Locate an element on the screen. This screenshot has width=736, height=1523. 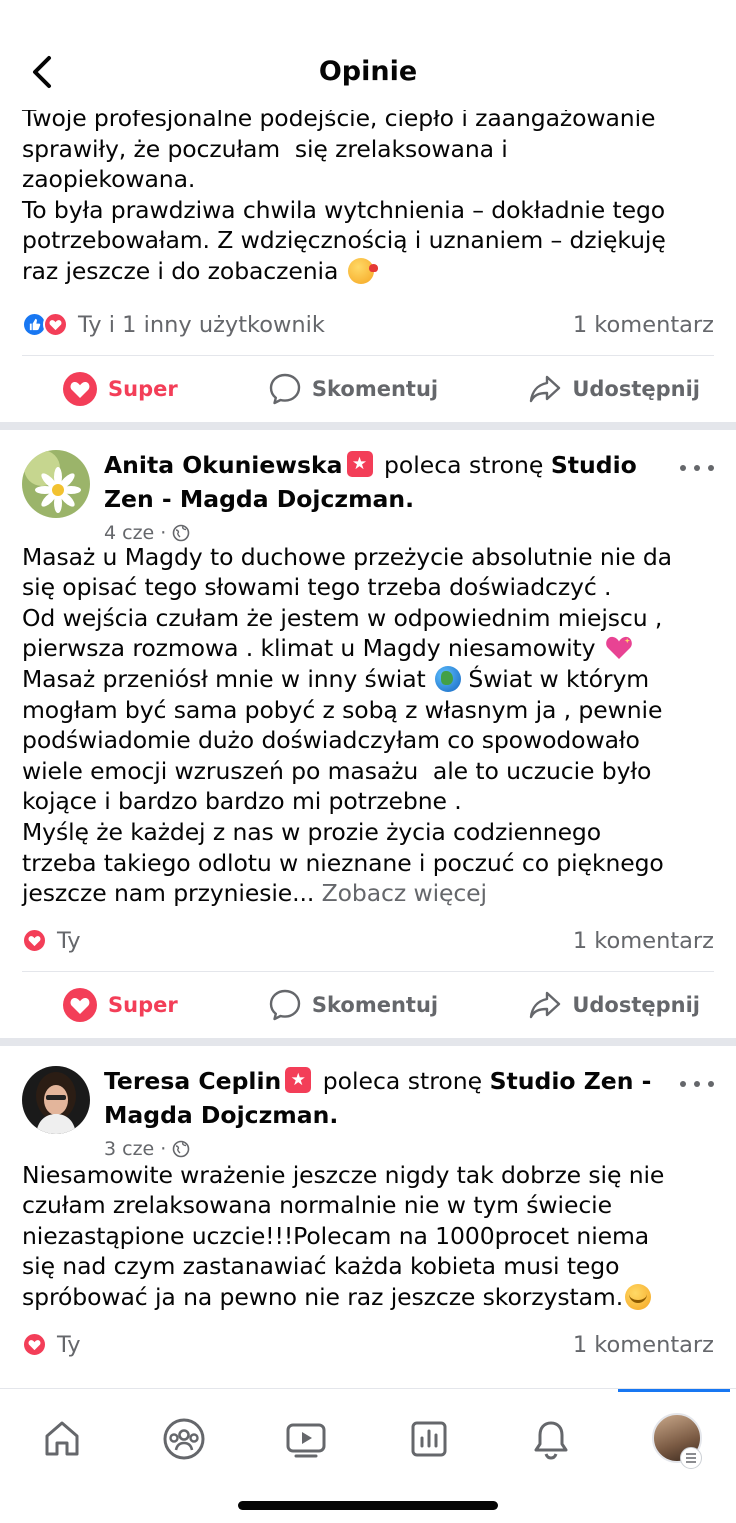
video-icon is located at coordinates (306, 1440).